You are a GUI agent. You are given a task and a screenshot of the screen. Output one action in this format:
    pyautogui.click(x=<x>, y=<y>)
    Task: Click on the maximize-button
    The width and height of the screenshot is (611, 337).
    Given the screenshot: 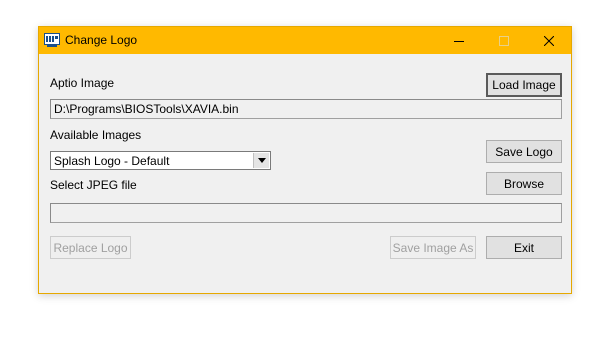 What is the action you would take?
    pyautogui.click(x=503, y=40)
    